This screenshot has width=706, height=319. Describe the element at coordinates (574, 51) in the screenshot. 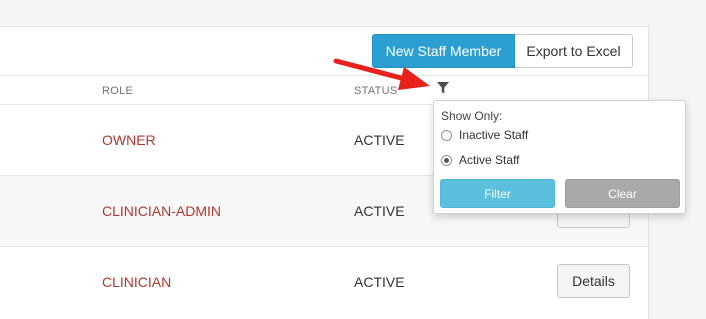

I see `export-to-excel-button: Export to Excel` at that location.